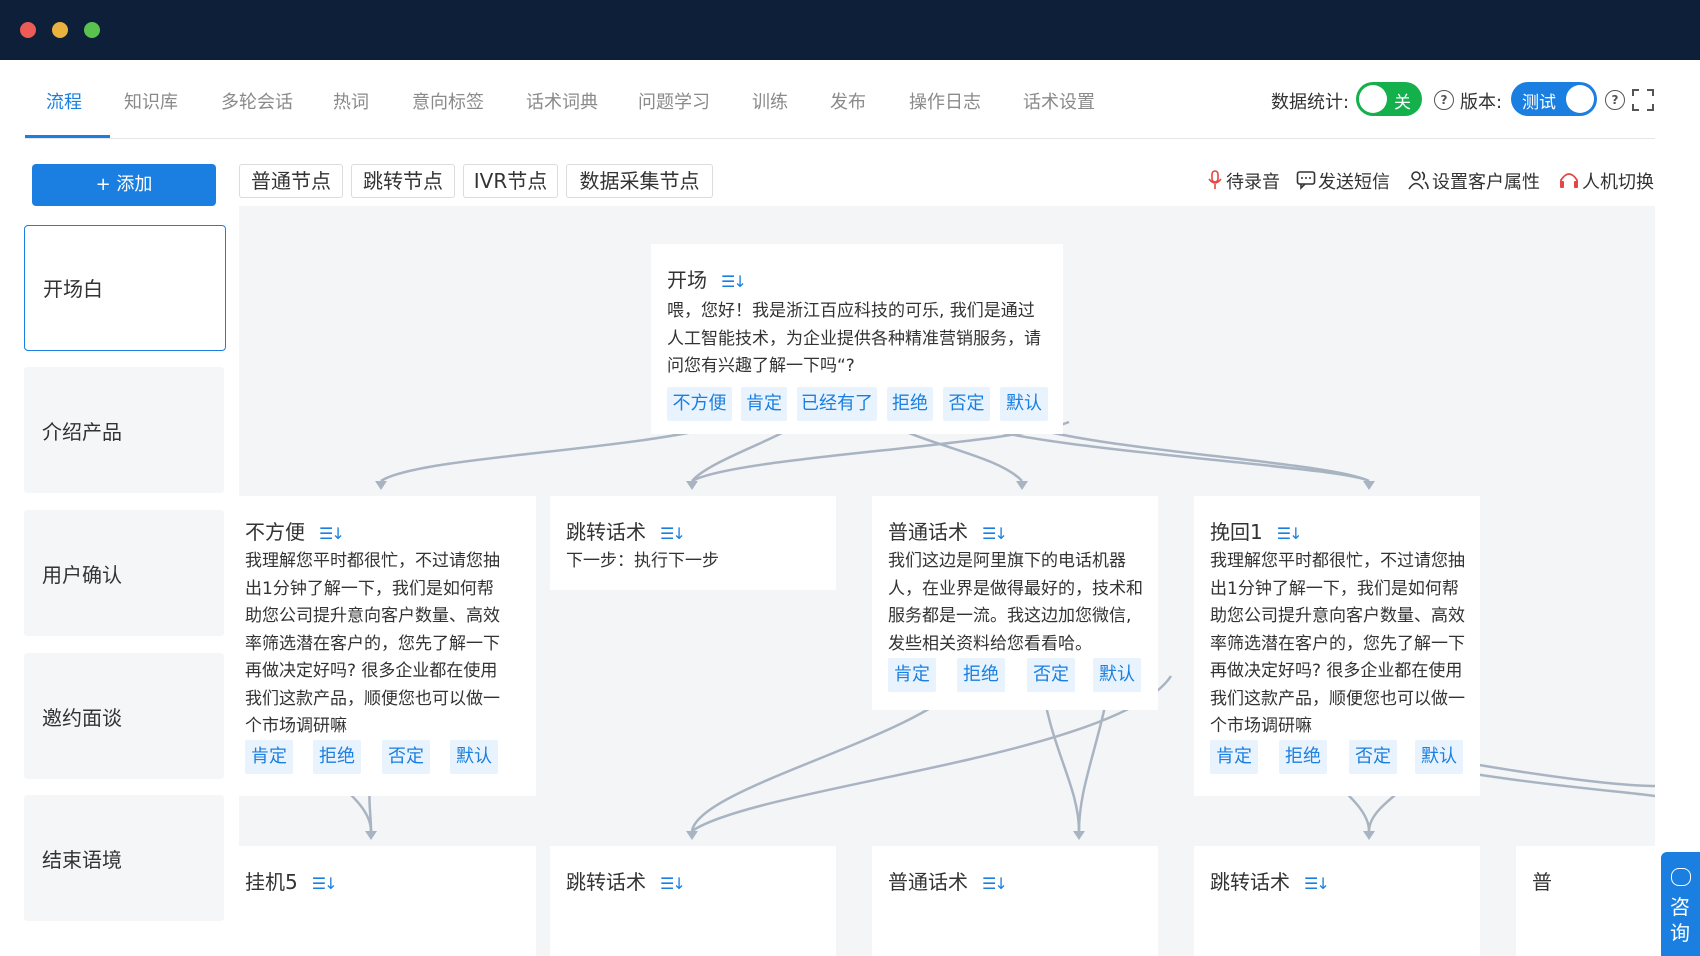 This screenshot has height=956, width=1700. What do you see at coordinates (562, 101) in the screenshot?
I see `tab-script-dictionary: 话术词典` at bounding box center [562, 101].